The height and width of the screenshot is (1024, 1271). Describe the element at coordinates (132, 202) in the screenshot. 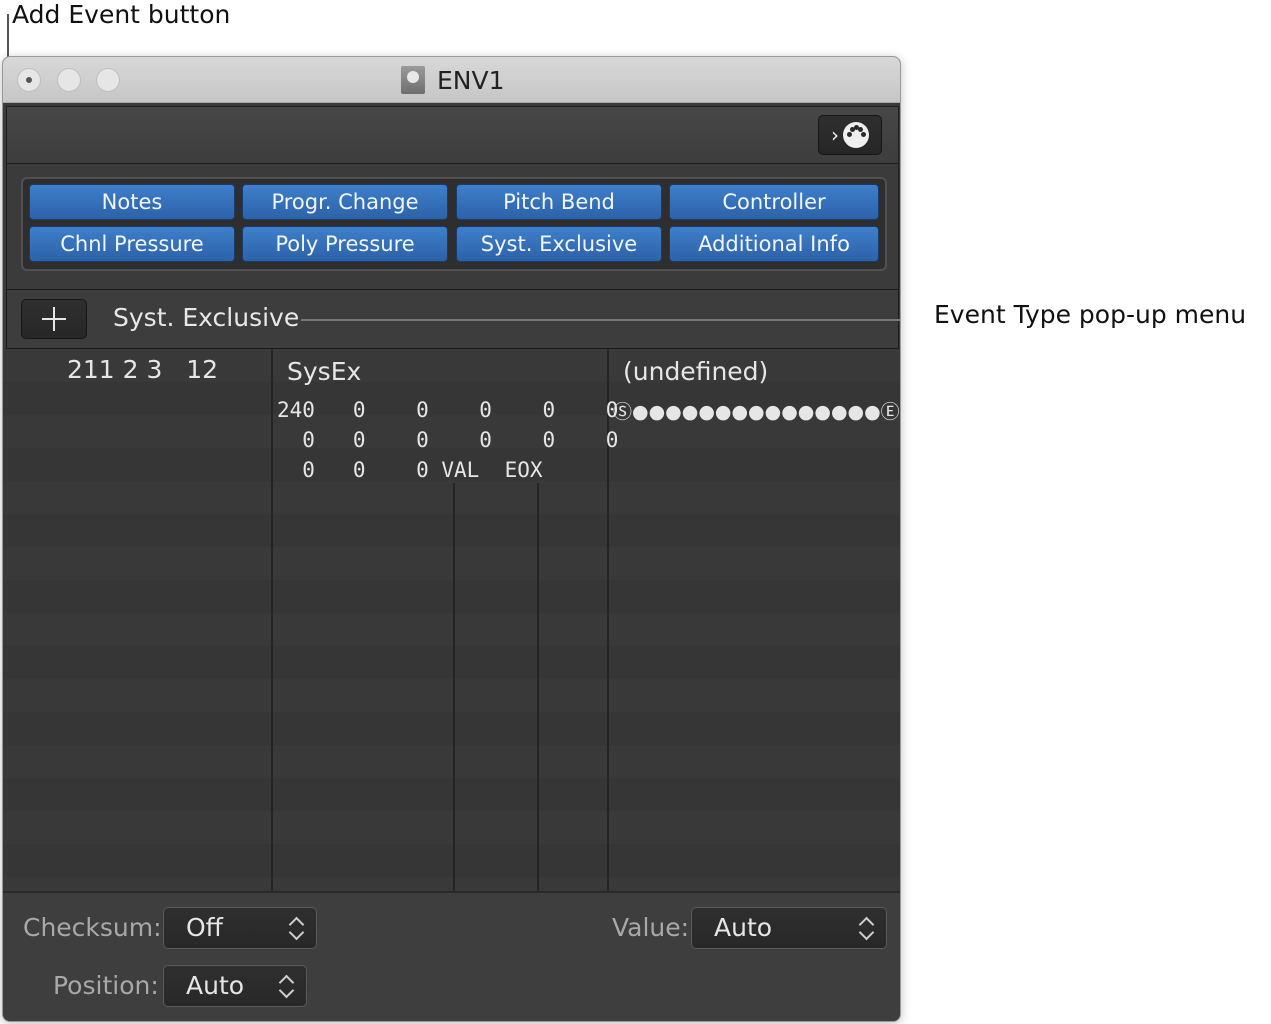

I see `filter-notes-button: Notes` at that location.